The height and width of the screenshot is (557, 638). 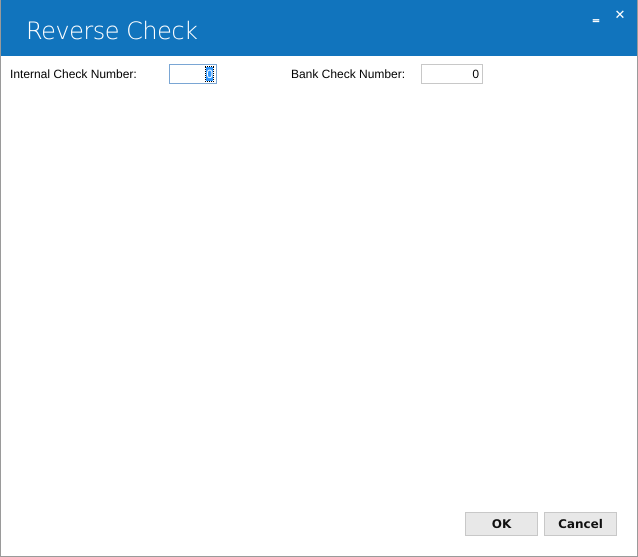 I want to click on field-label: Bank Check Number:, so click(x=348, y=74).